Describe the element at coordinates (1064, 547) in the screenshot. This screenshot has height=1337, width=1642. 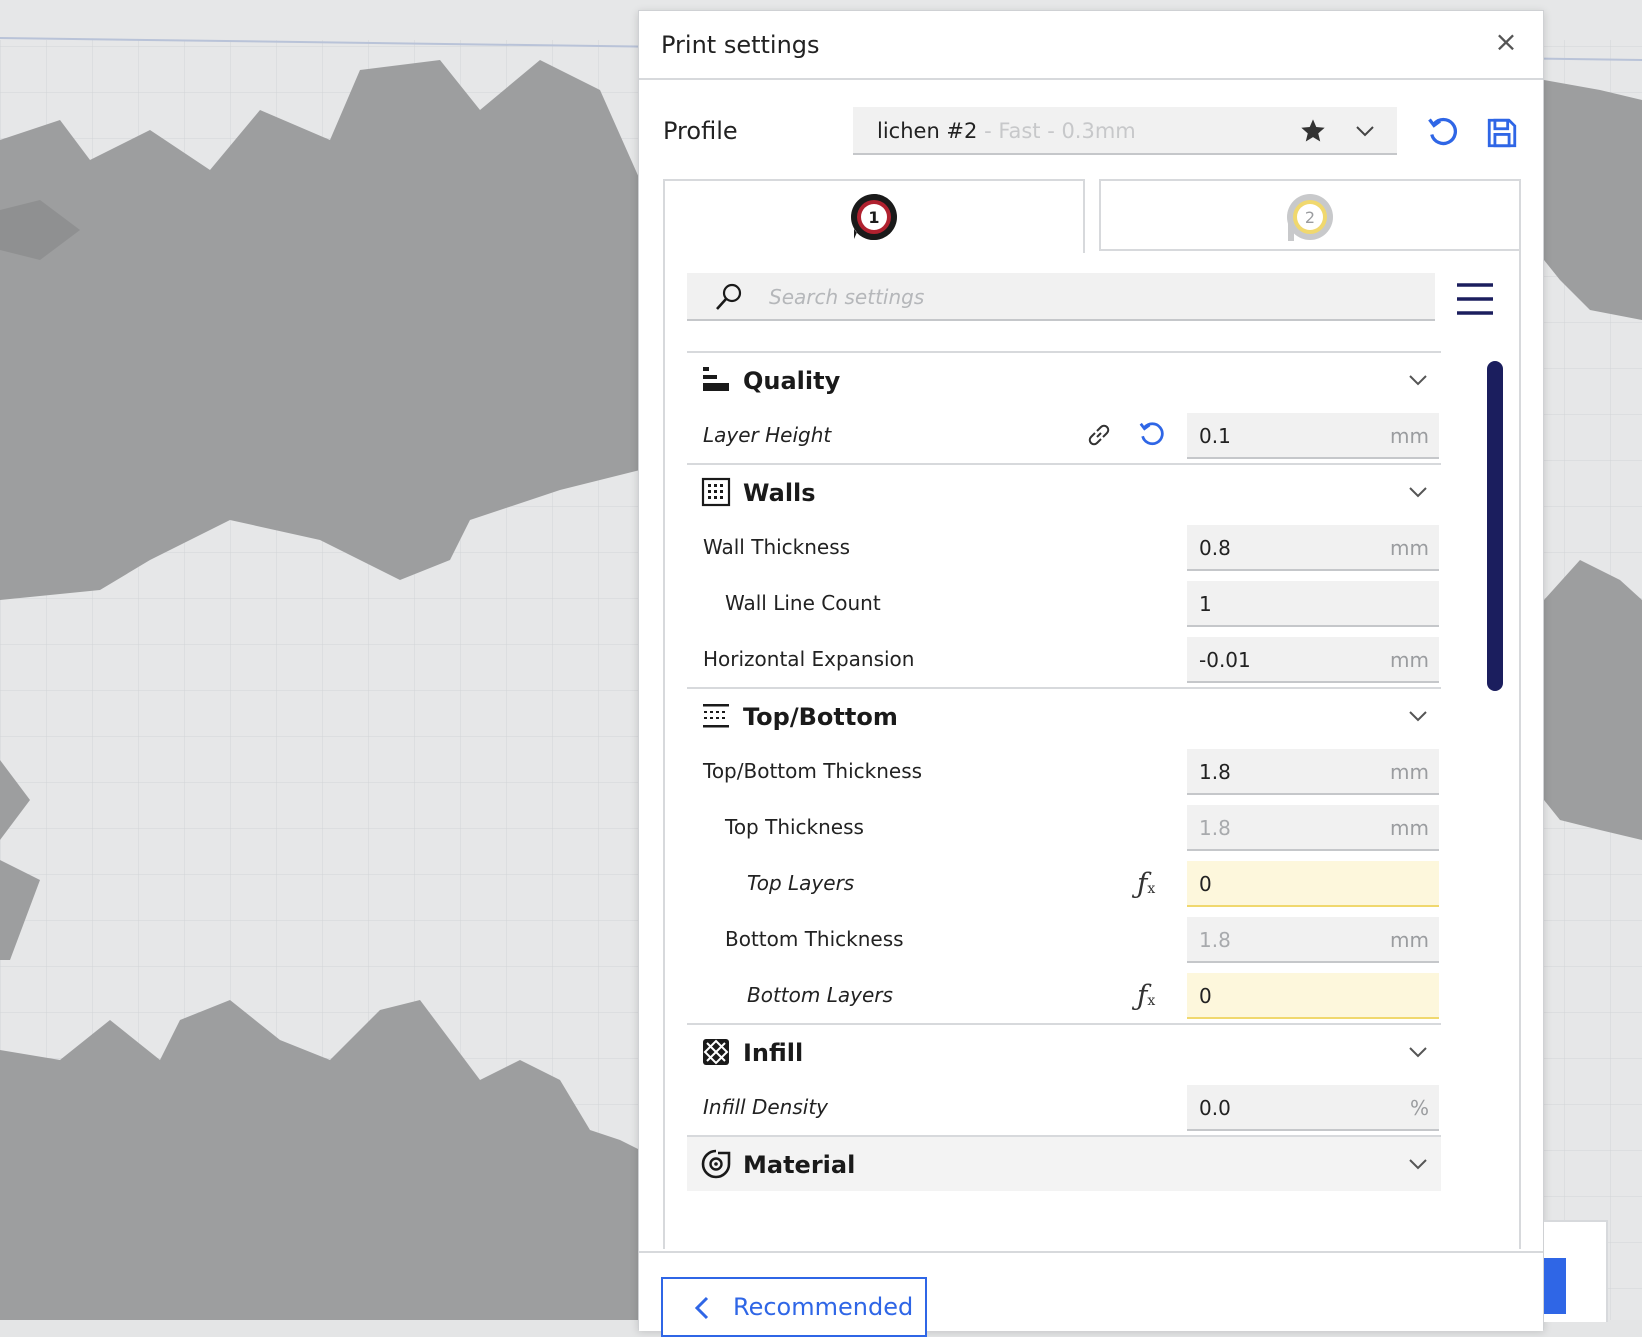
I see `setting-row-wall-thickness: Wall Thickness 0.8 mm` at that location.